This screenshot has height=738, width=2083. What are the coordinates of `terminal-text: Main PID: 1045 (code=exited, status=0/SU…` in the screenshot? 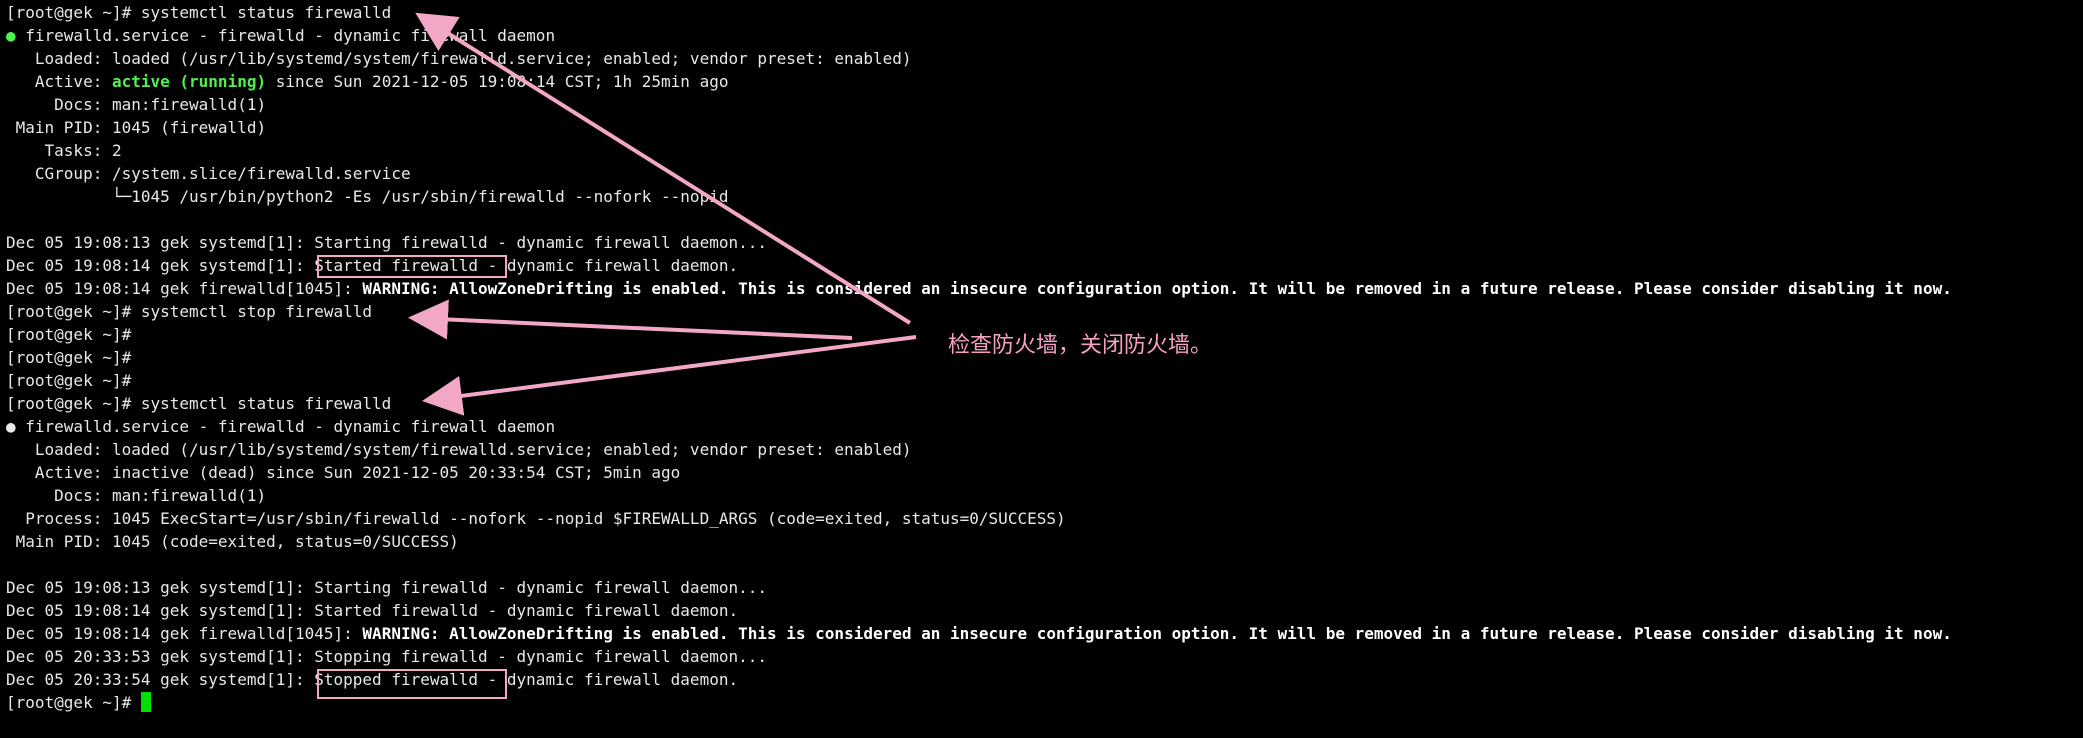 It's located at (232, 541).